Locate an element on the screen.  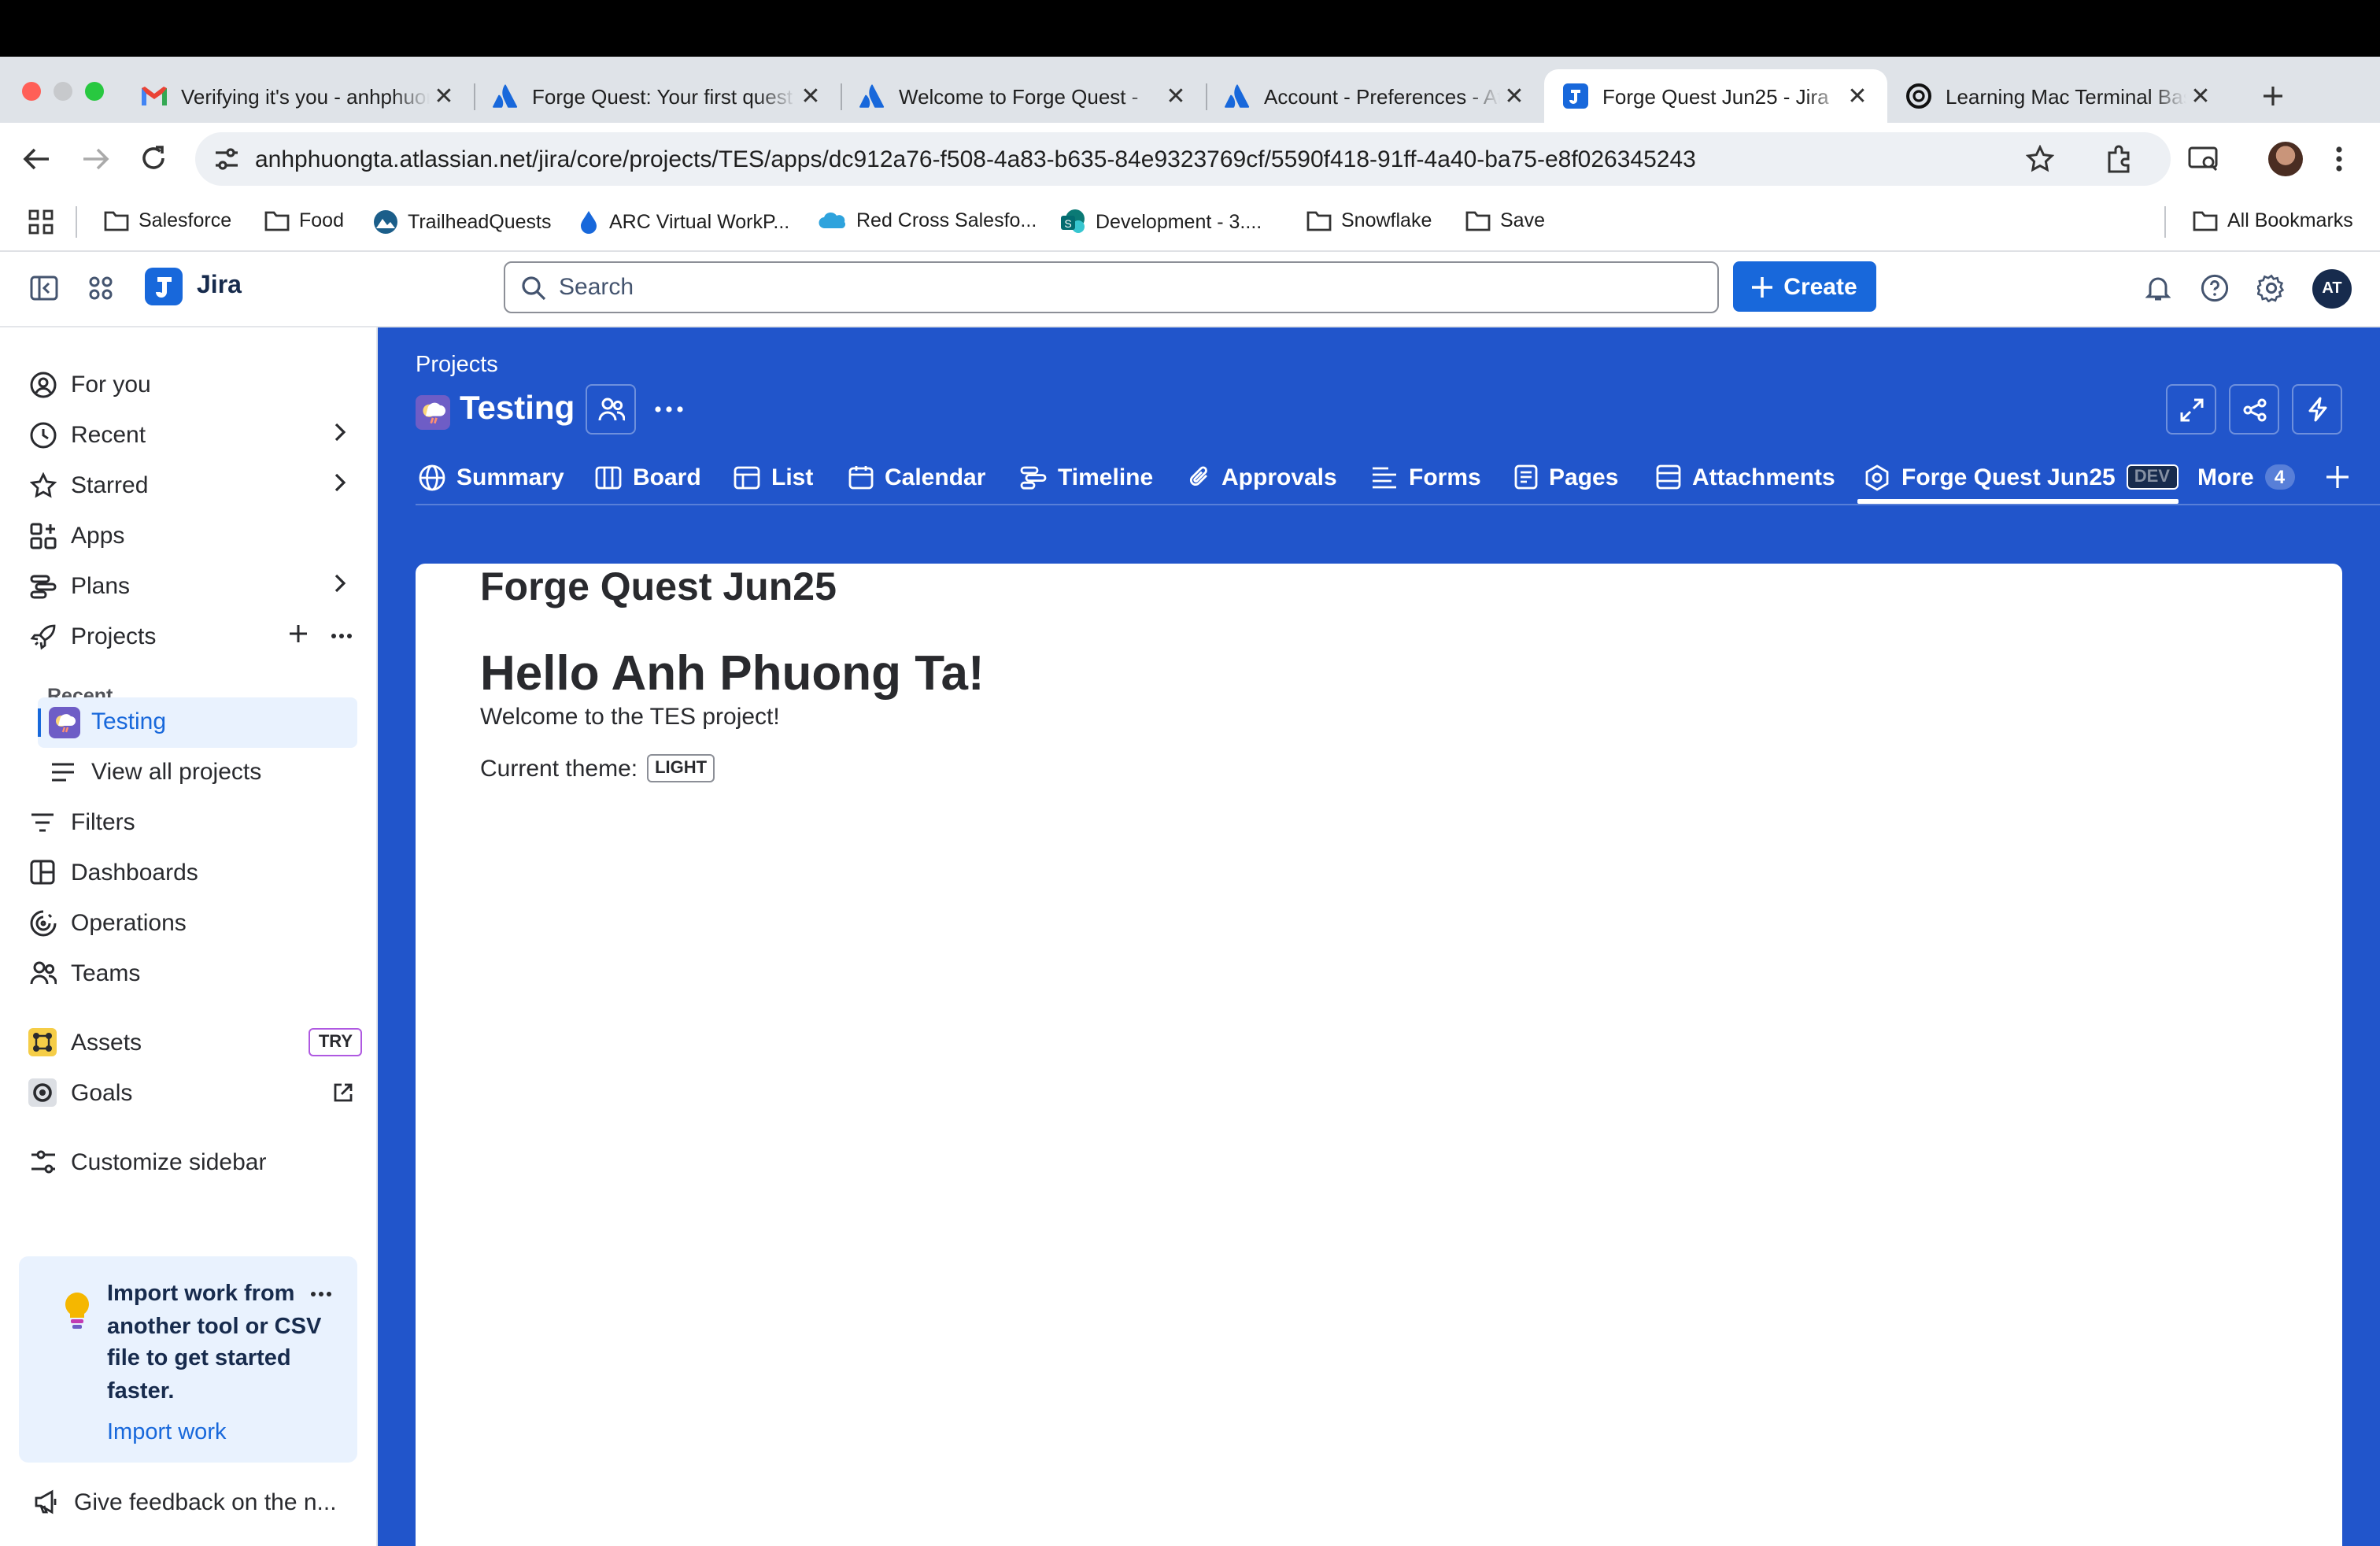
sidebar-item-for-you: For you is located at coordinates (192, 384).